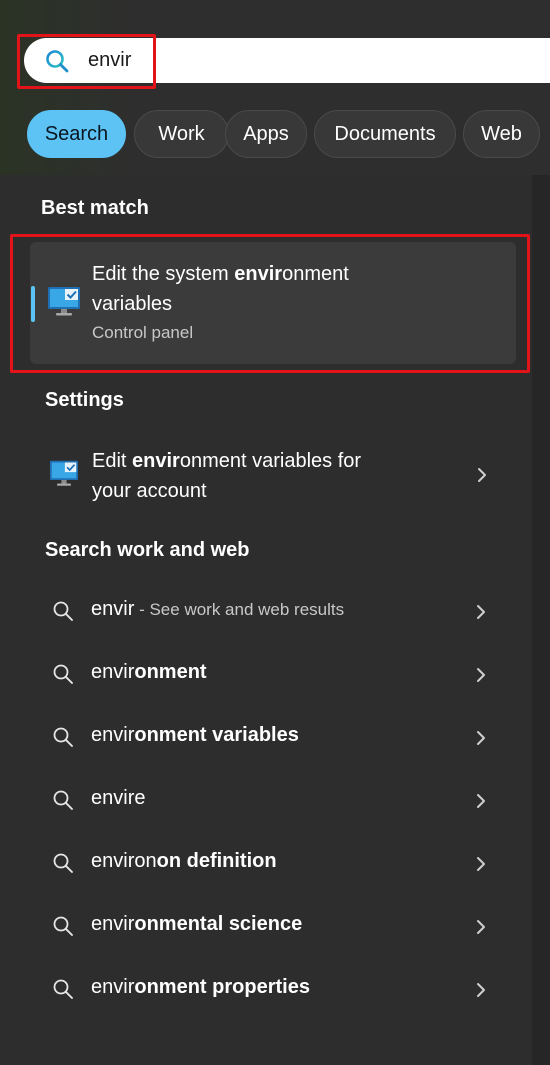 The width and height of the screenshot is (550, 1065). I want to click on best-match-highlight-box, so click(270, 303).